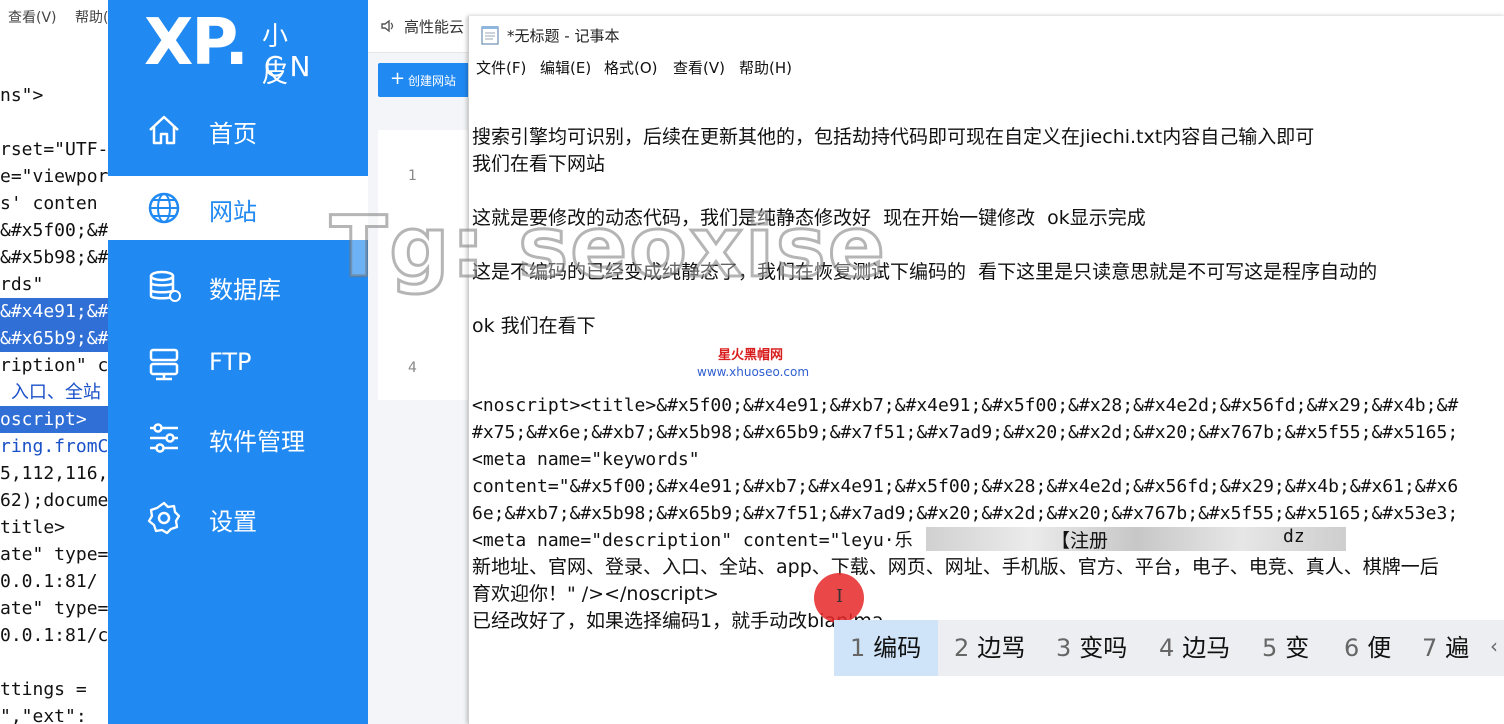 The height and width of the screenshot is (724, 1504). Describe the element at coordinates (840, 596) in the screenshot. I see `text-cursor-icon: I` at that location.